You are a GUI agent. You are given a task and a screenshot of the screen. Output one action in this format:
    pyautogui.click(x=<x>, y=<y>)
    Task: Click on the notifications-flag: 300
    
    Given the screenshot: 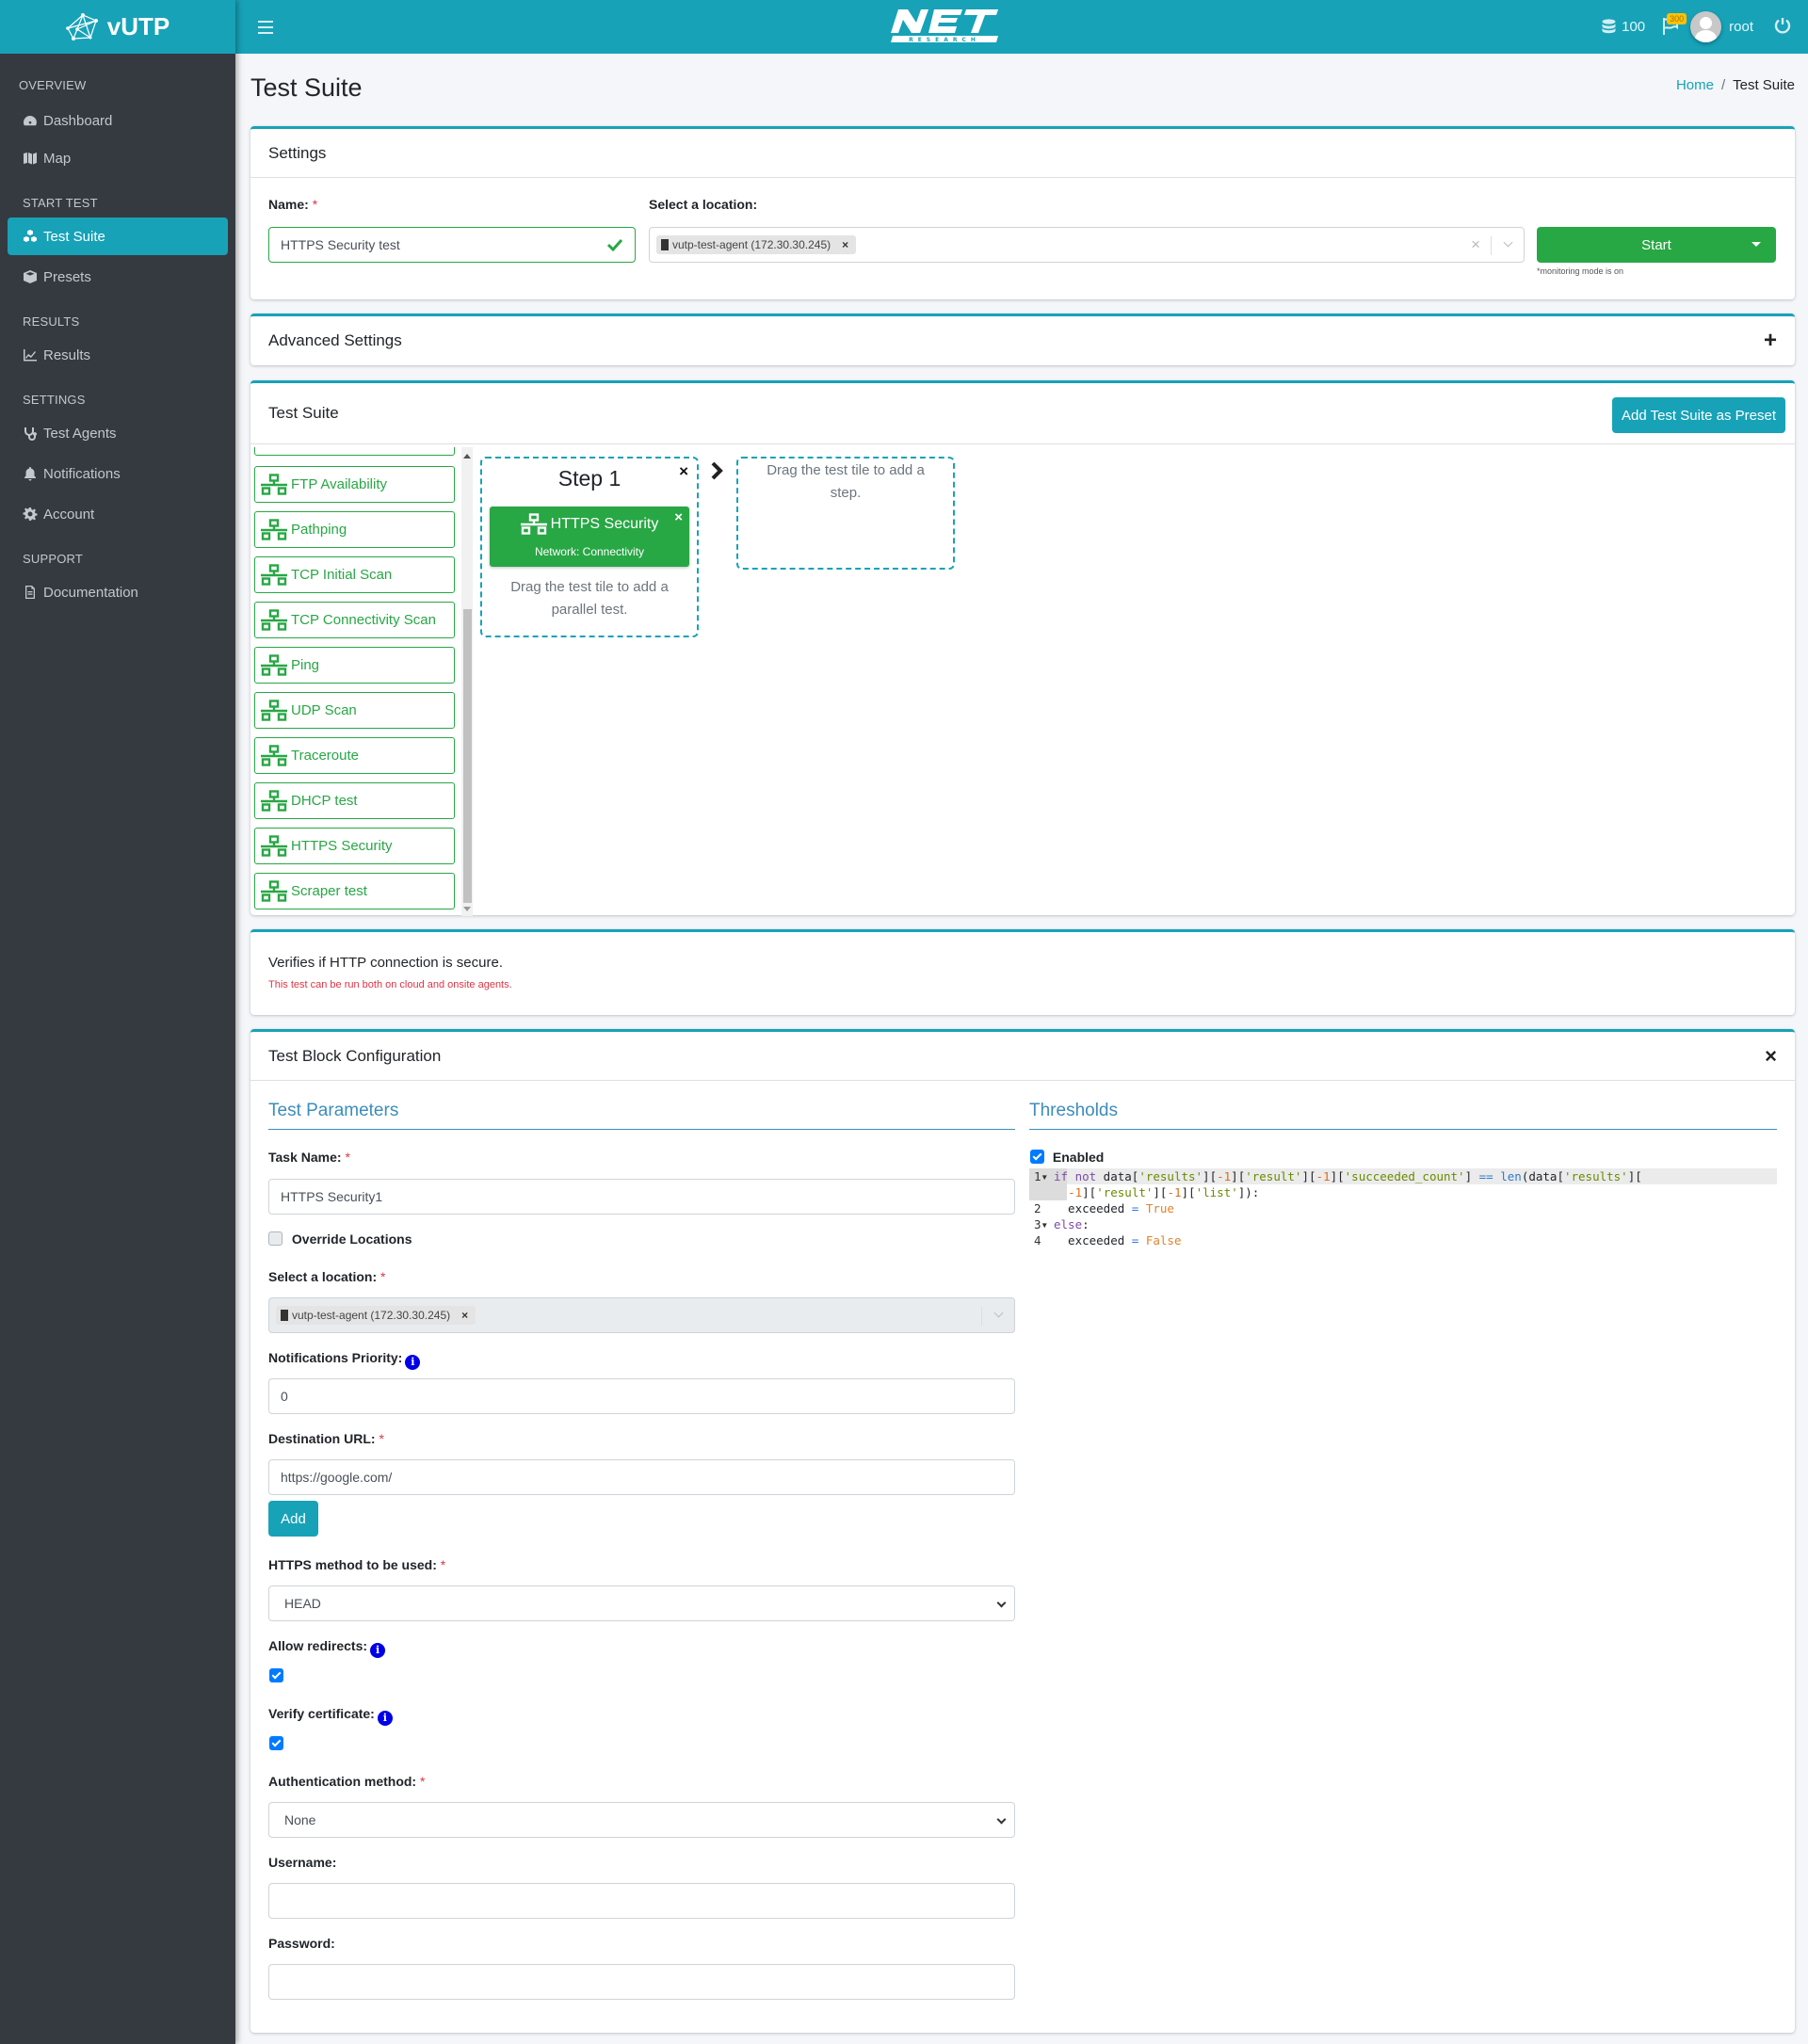 What is the action you would take?
    pyautogui.click(x=1674, y=25)
    